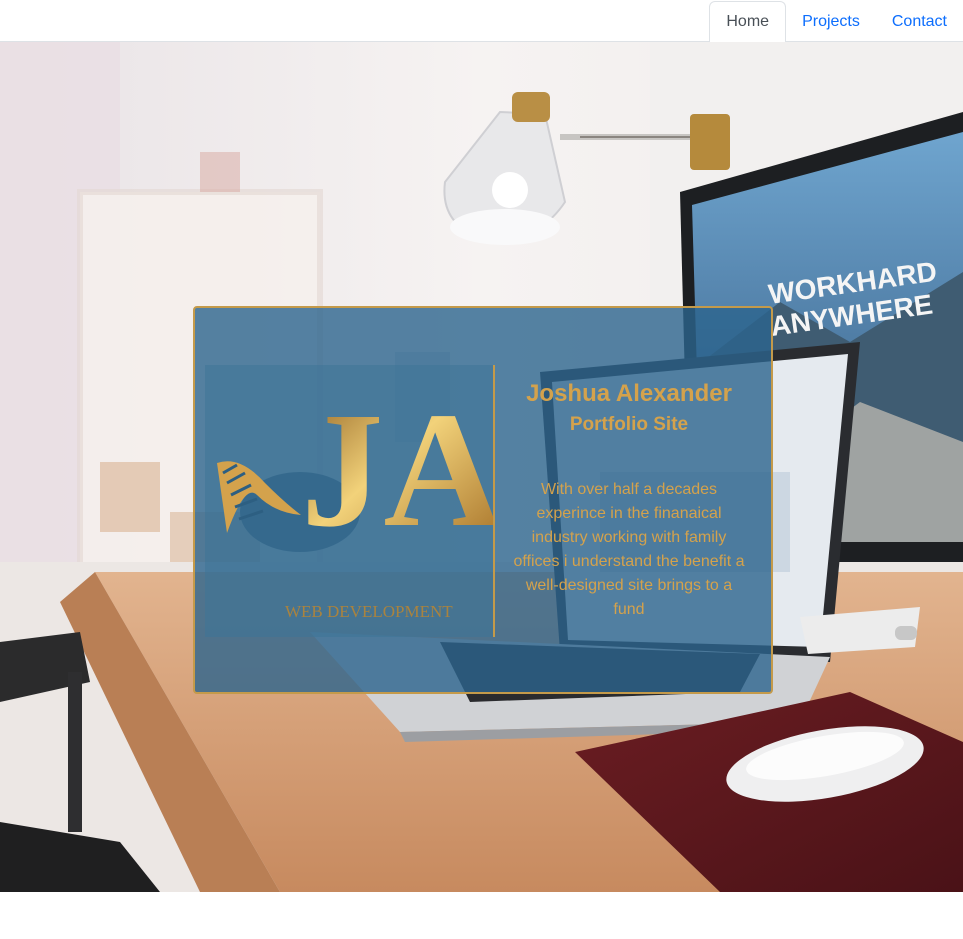  Describe the element at coordinates (629, 393) in the screenshot. I see `owner-name: Joshua Alexander` at that location.